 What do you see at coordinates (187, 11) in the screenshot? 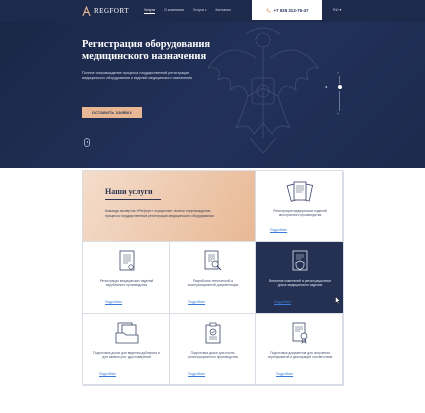
I see `main-nav: Услуги О компании Услуги▾ Контакты` at bounding box center [187, 11].